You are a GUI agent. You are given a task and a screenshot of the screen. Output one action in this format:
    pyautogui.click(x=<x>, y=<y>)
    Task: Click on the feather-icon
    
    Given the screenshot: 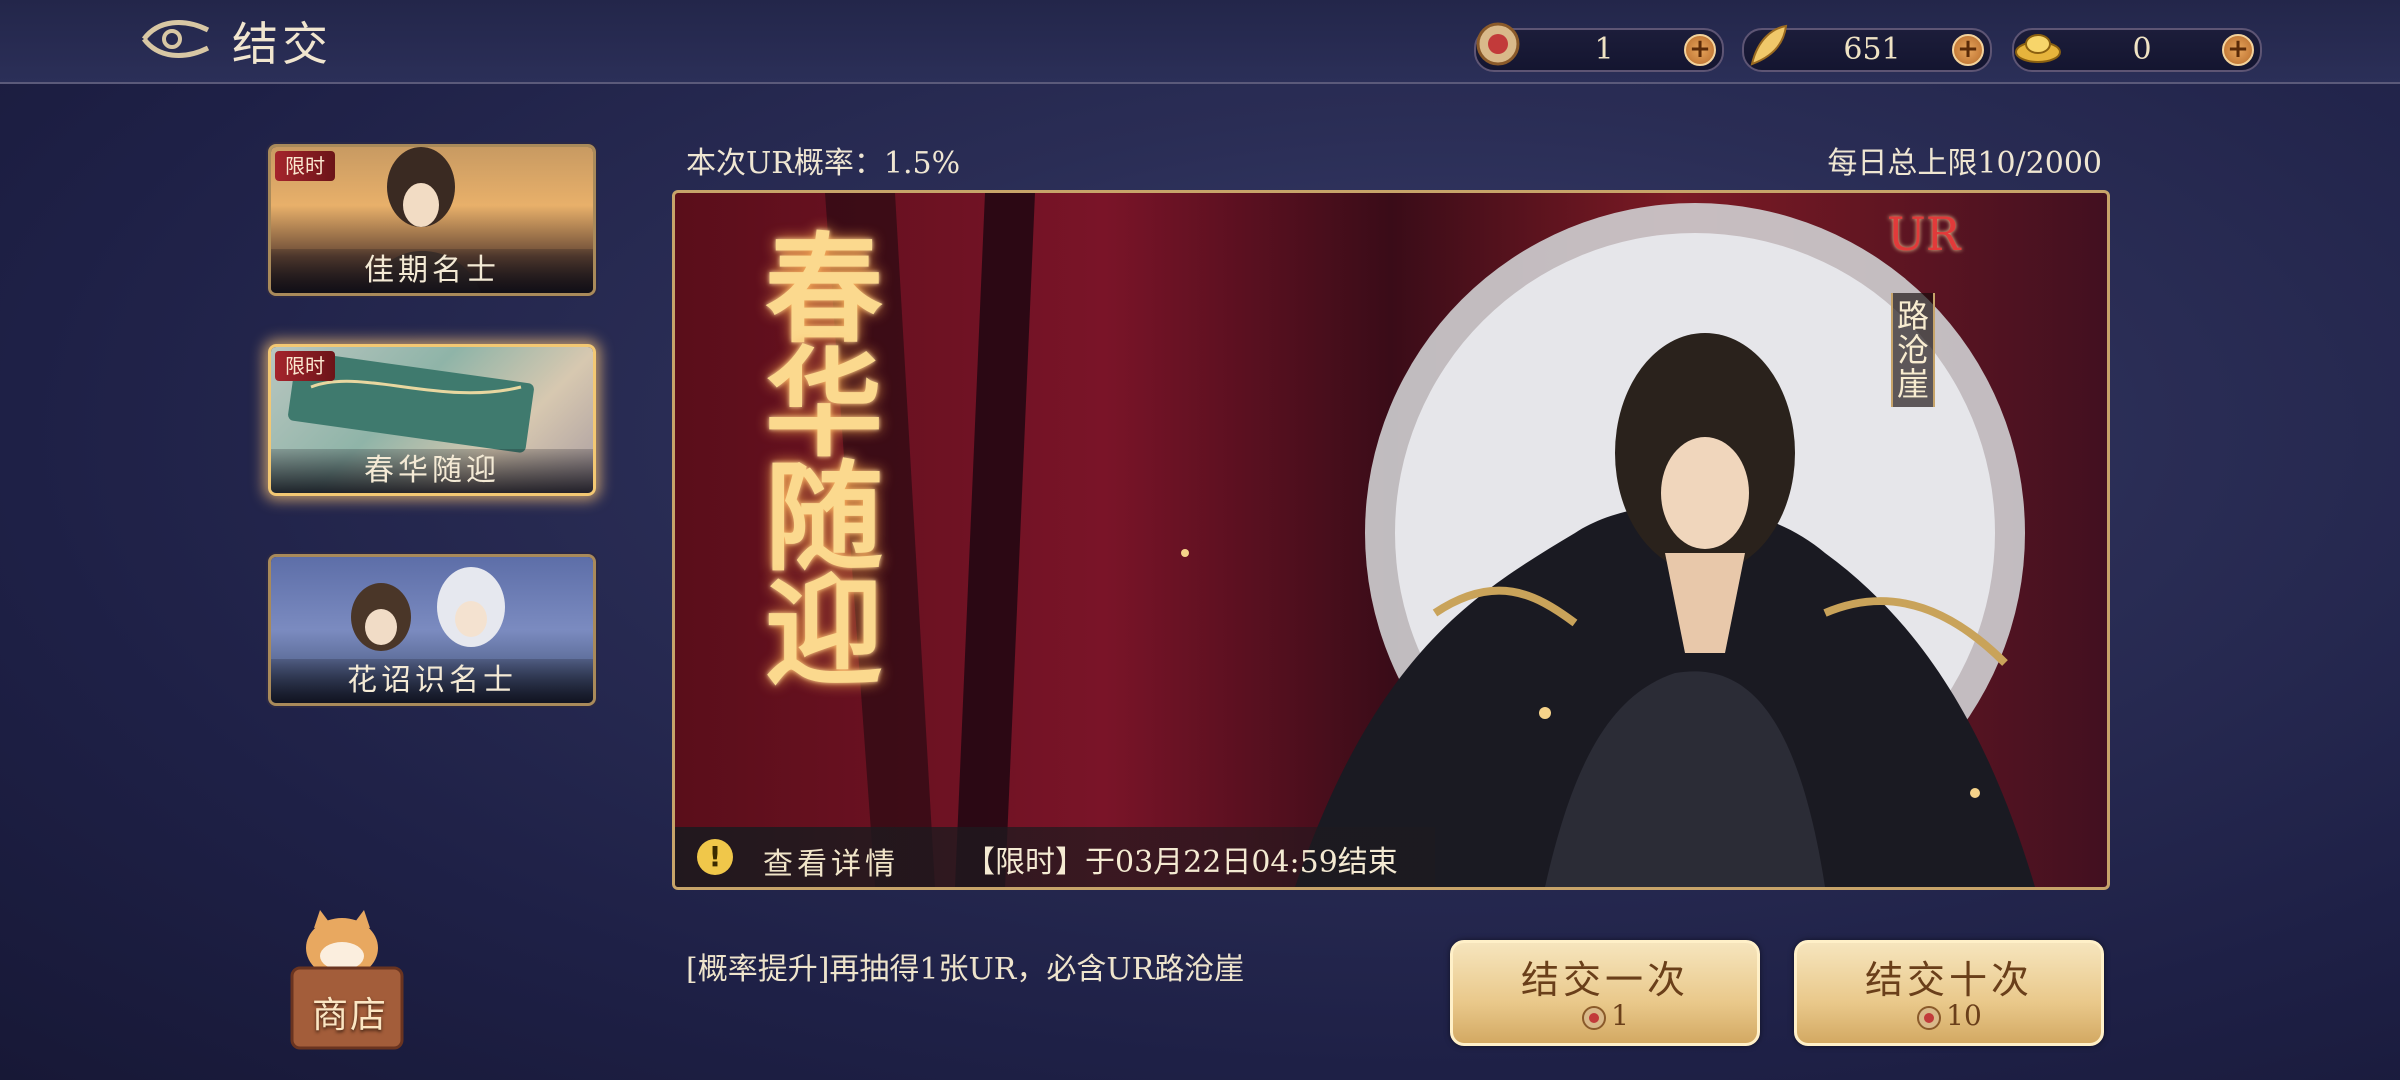 What is the action you would take?
    pyautogui.click(x=1768, y=46)
    